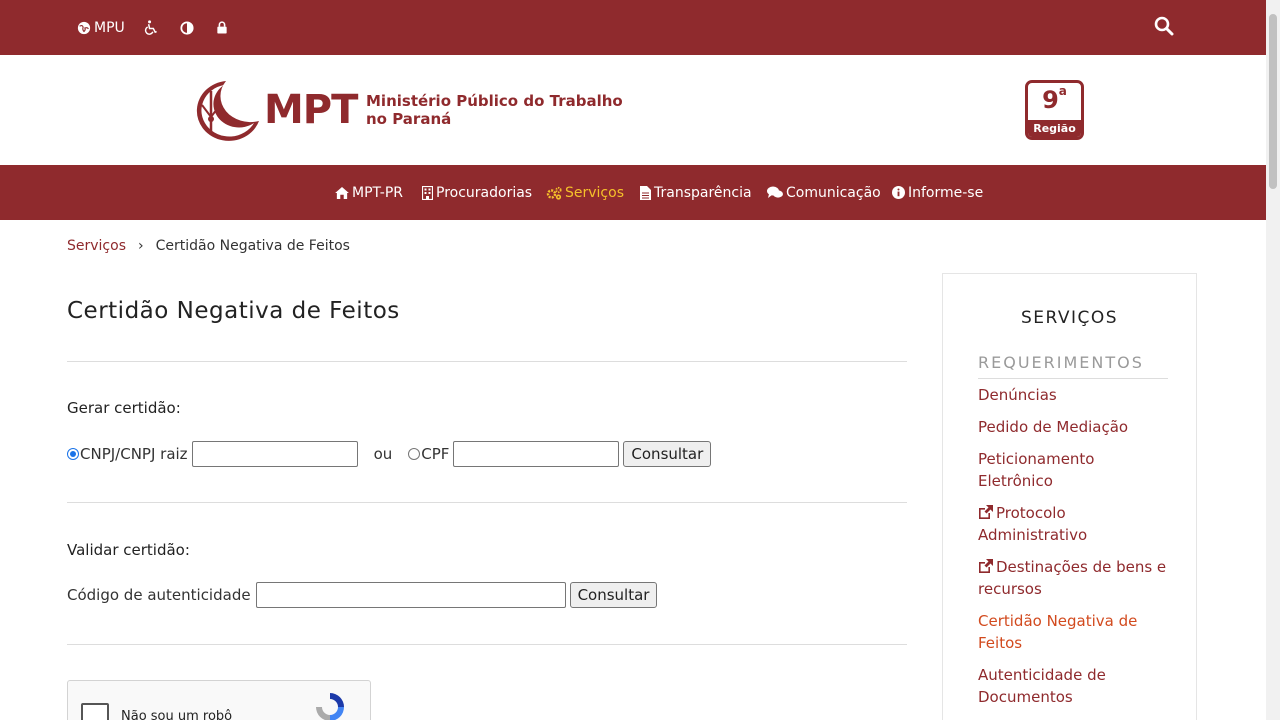 The height and width of the screenshot is (720, 1280). I want to click on cogs-icon, so click(554, 193).